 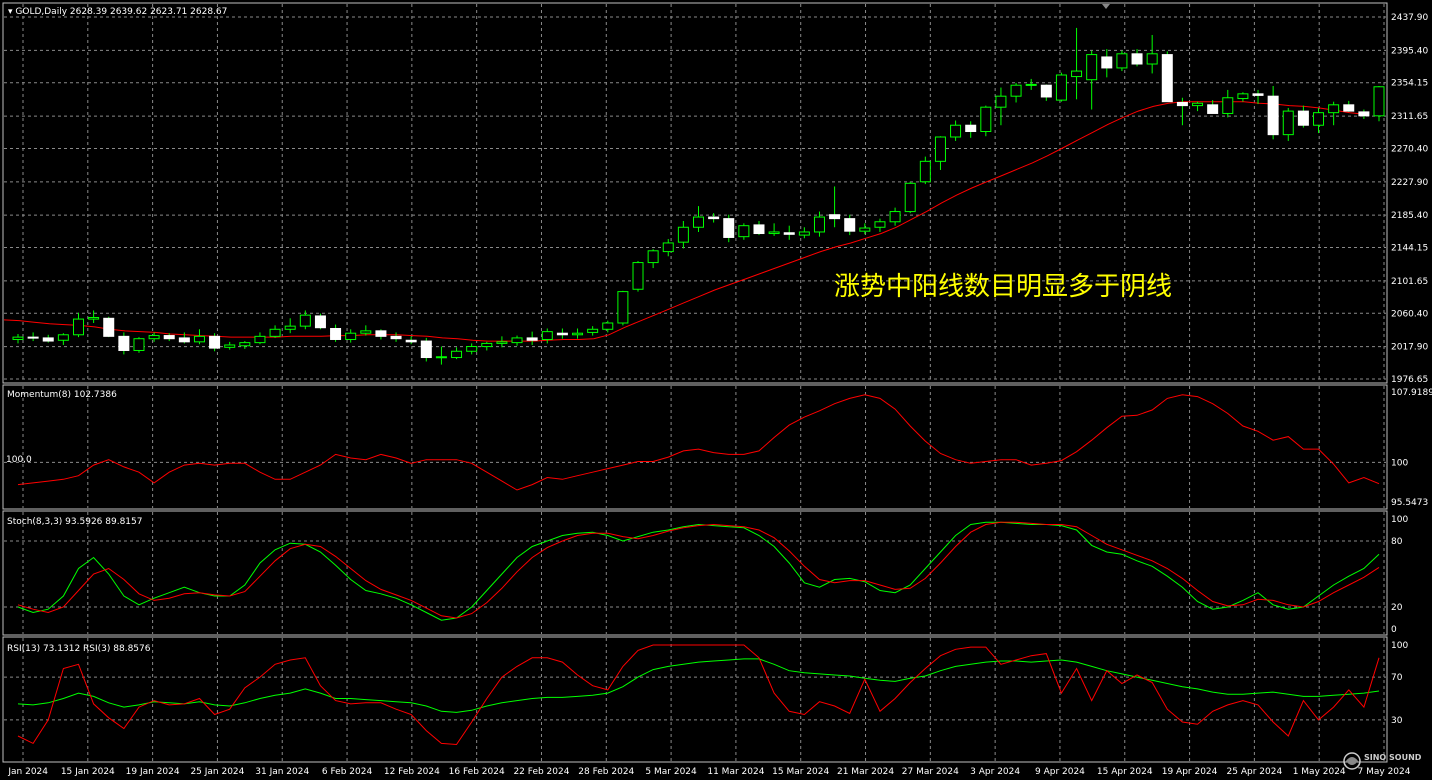 What do you see at coordinates (995, 772) in the screenshot?
I see `x-tick-label: 3 Apr 2024` at bounding box center [995, 772].